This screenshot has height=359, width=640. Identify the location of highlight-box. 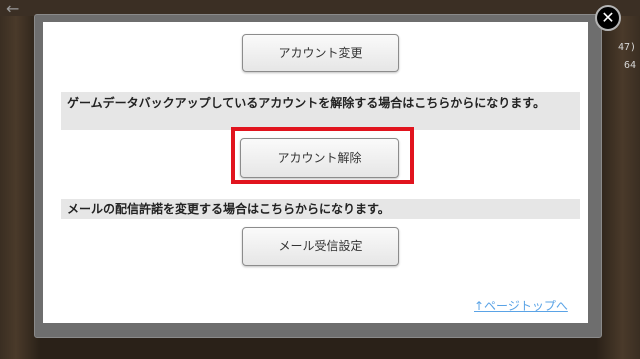
(322, 155).